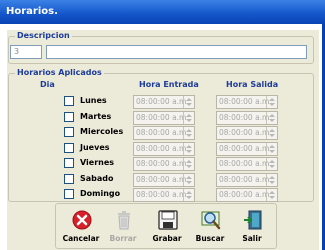  I want to click on descripcion-legend: Descripcion, so click(43, 36).